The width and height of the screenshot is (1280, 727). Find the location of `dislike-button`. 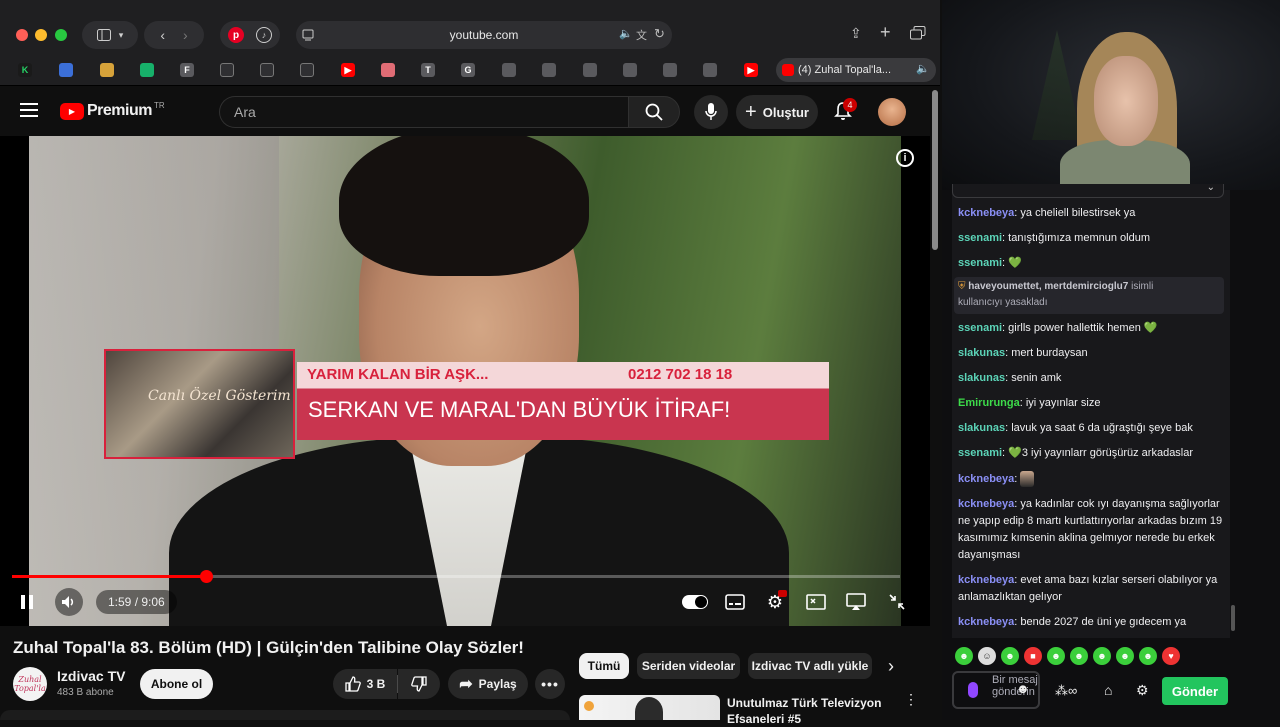

dislike-button is located at coordinates (419, 684).